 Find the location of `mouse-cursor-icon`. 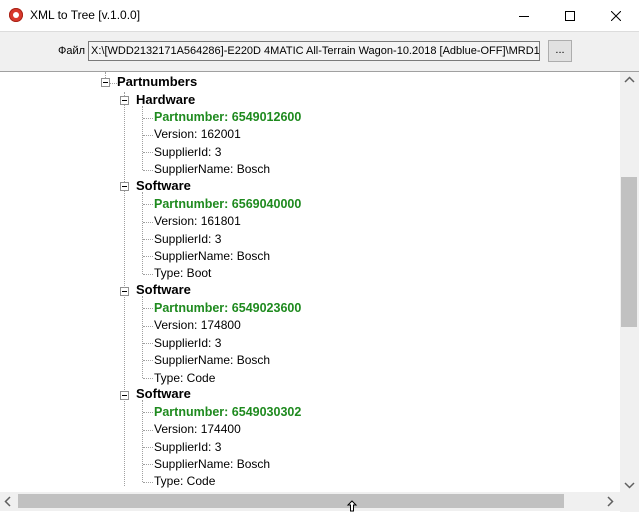

mouse-cursor-icon is located at coordinates (352, 506).